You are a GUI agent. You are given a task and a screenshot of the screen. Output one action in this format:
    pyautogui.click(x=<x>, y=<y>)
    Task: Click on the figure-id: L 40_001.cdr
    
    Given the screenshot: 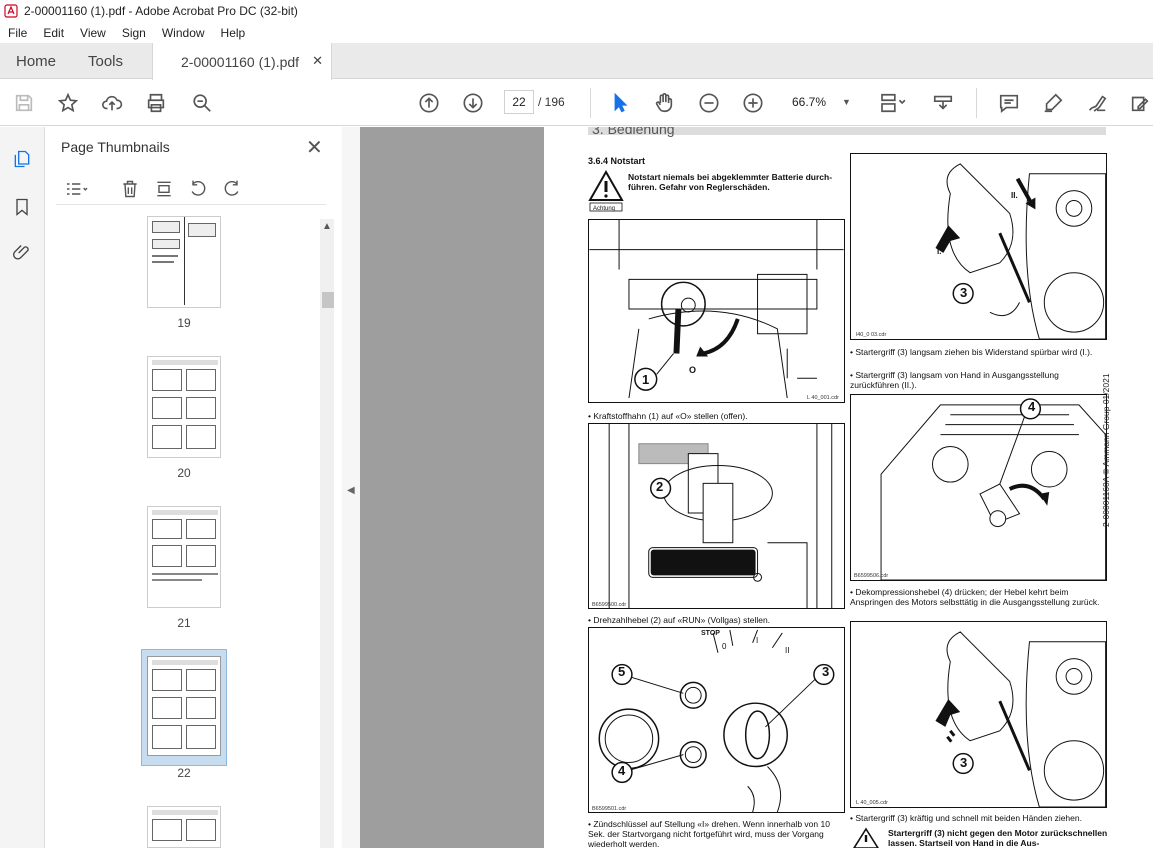 What is the action you would take?
    pyautogui.click(x=823, y=398)
    